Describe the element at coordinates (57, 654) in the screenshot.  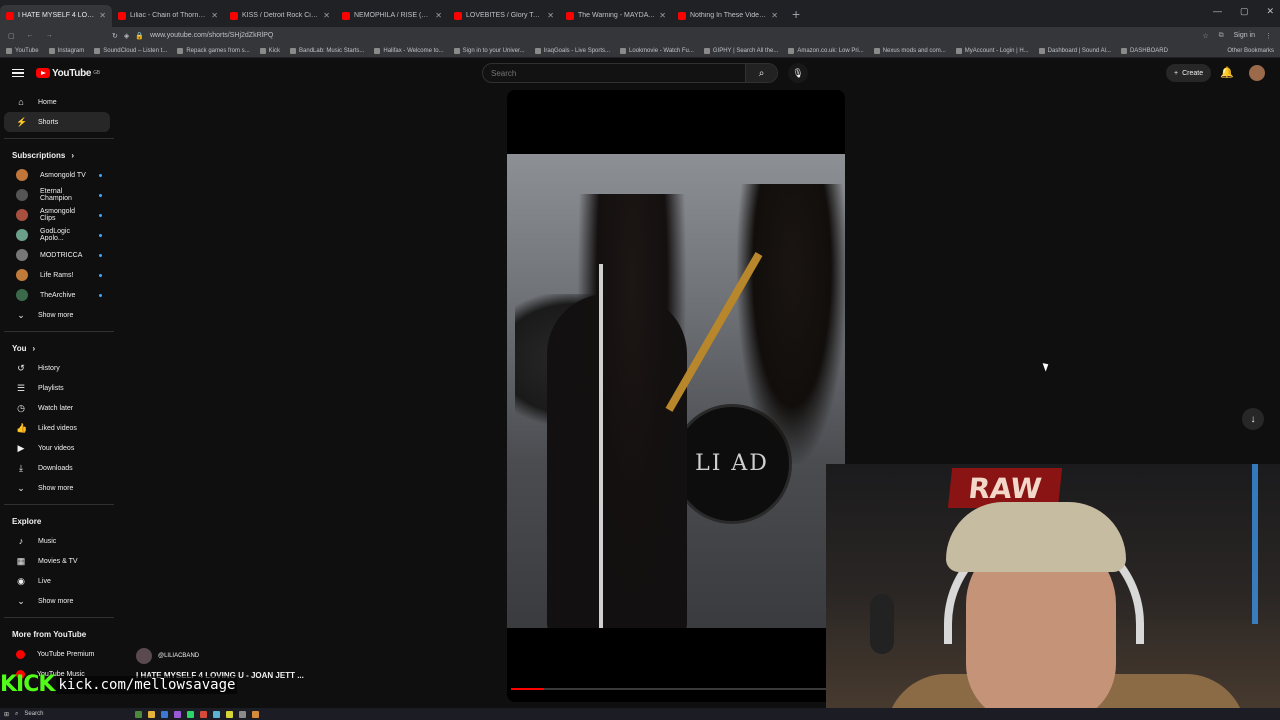
I see `sidebar-item-youtube-premium: YouTube Premium` at that location.